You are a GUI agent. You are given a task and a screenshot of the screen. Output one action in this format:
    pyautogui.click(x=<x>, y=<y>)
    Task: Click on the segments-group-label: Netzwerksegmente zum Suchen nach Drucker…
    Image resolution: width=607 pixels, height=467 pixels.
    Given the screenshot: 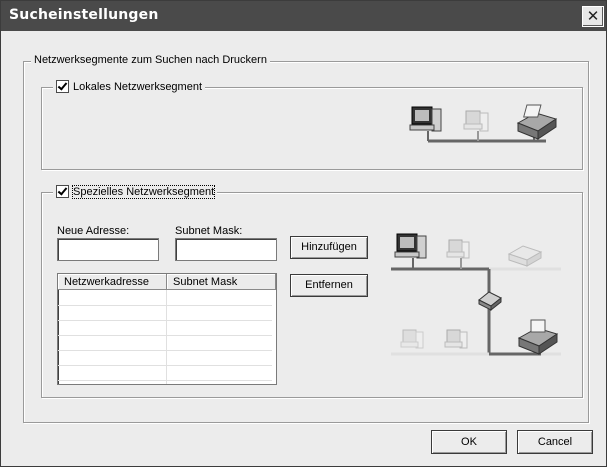 What is the action you would take?
    pyautogui.click(x=150, y=60)
    